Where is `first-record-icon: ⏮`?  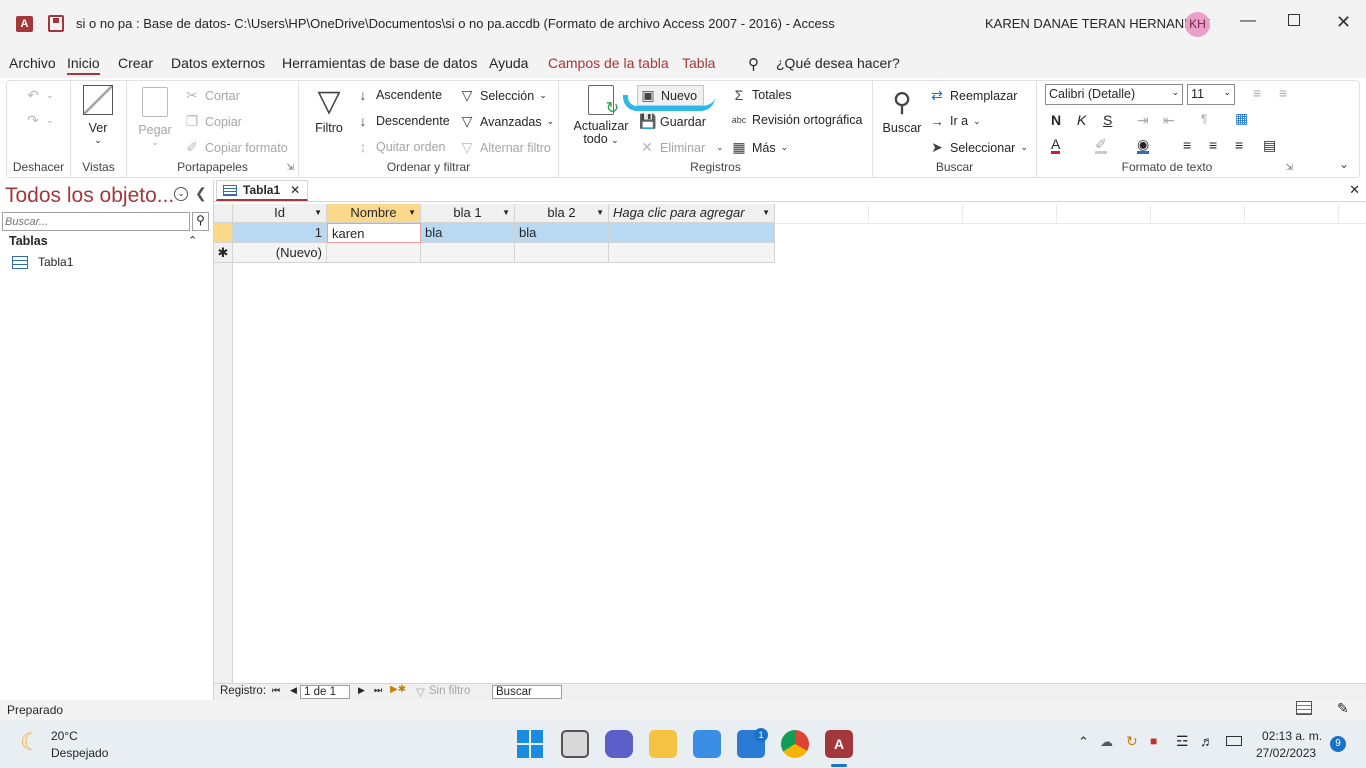
first-record-icon: ⏮ is located at coordinates (276, 690).